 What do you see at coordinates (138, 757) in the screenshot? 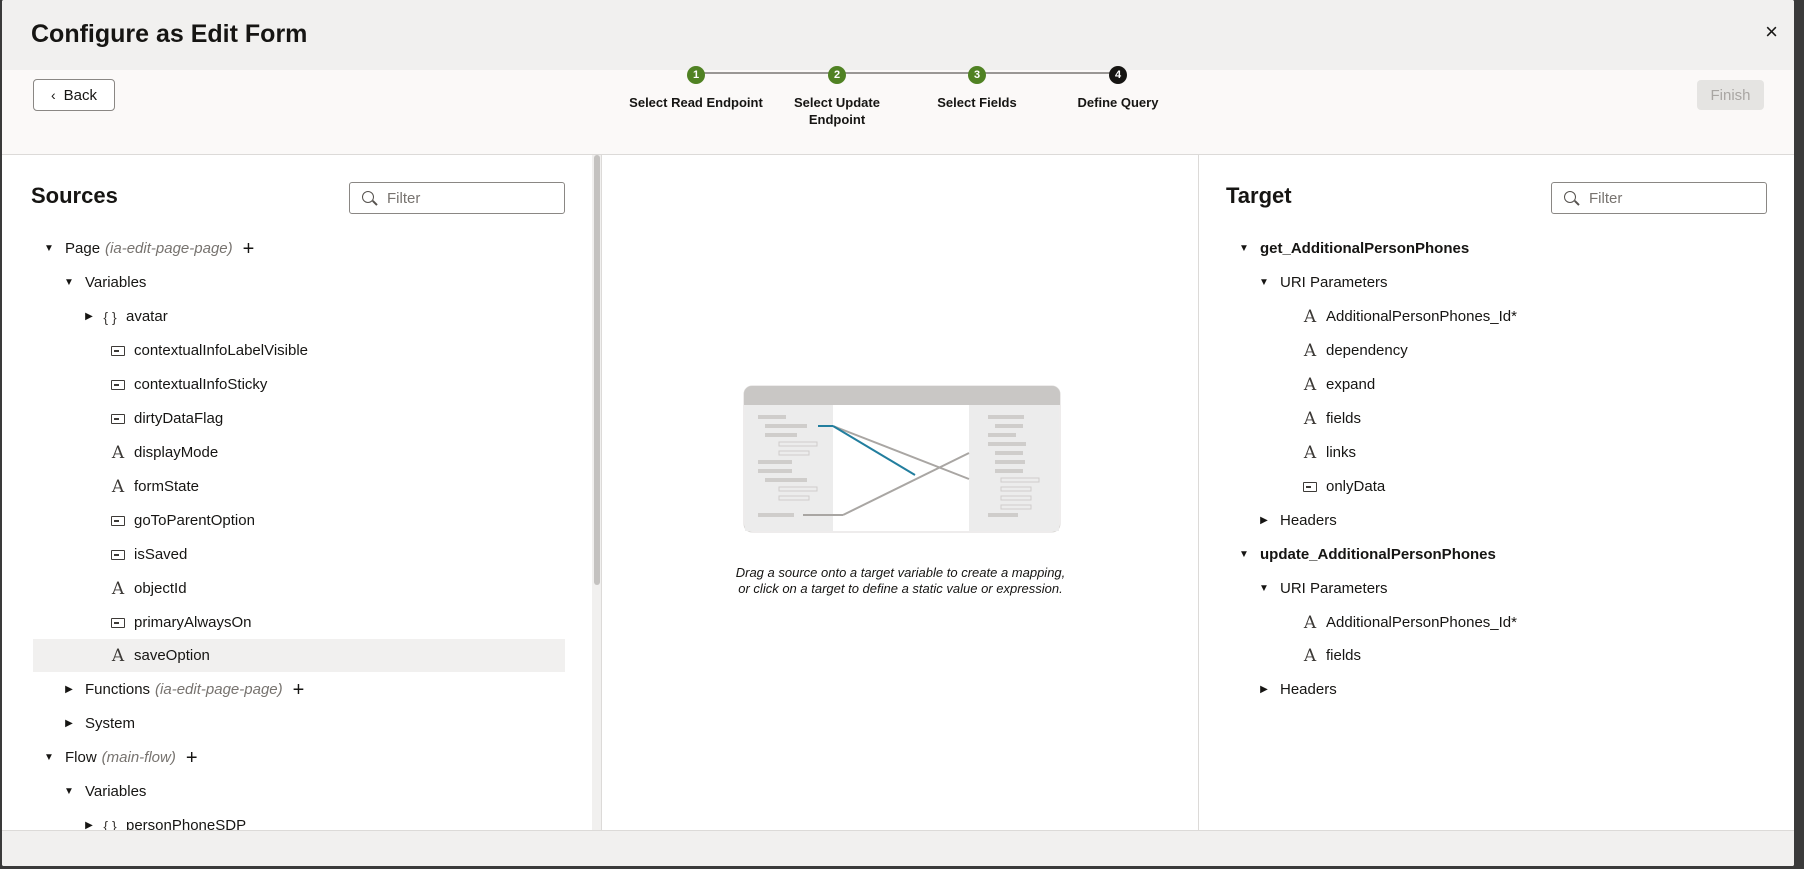
I see `flow-context: (main-flow)` at bounding box center [138, 757].